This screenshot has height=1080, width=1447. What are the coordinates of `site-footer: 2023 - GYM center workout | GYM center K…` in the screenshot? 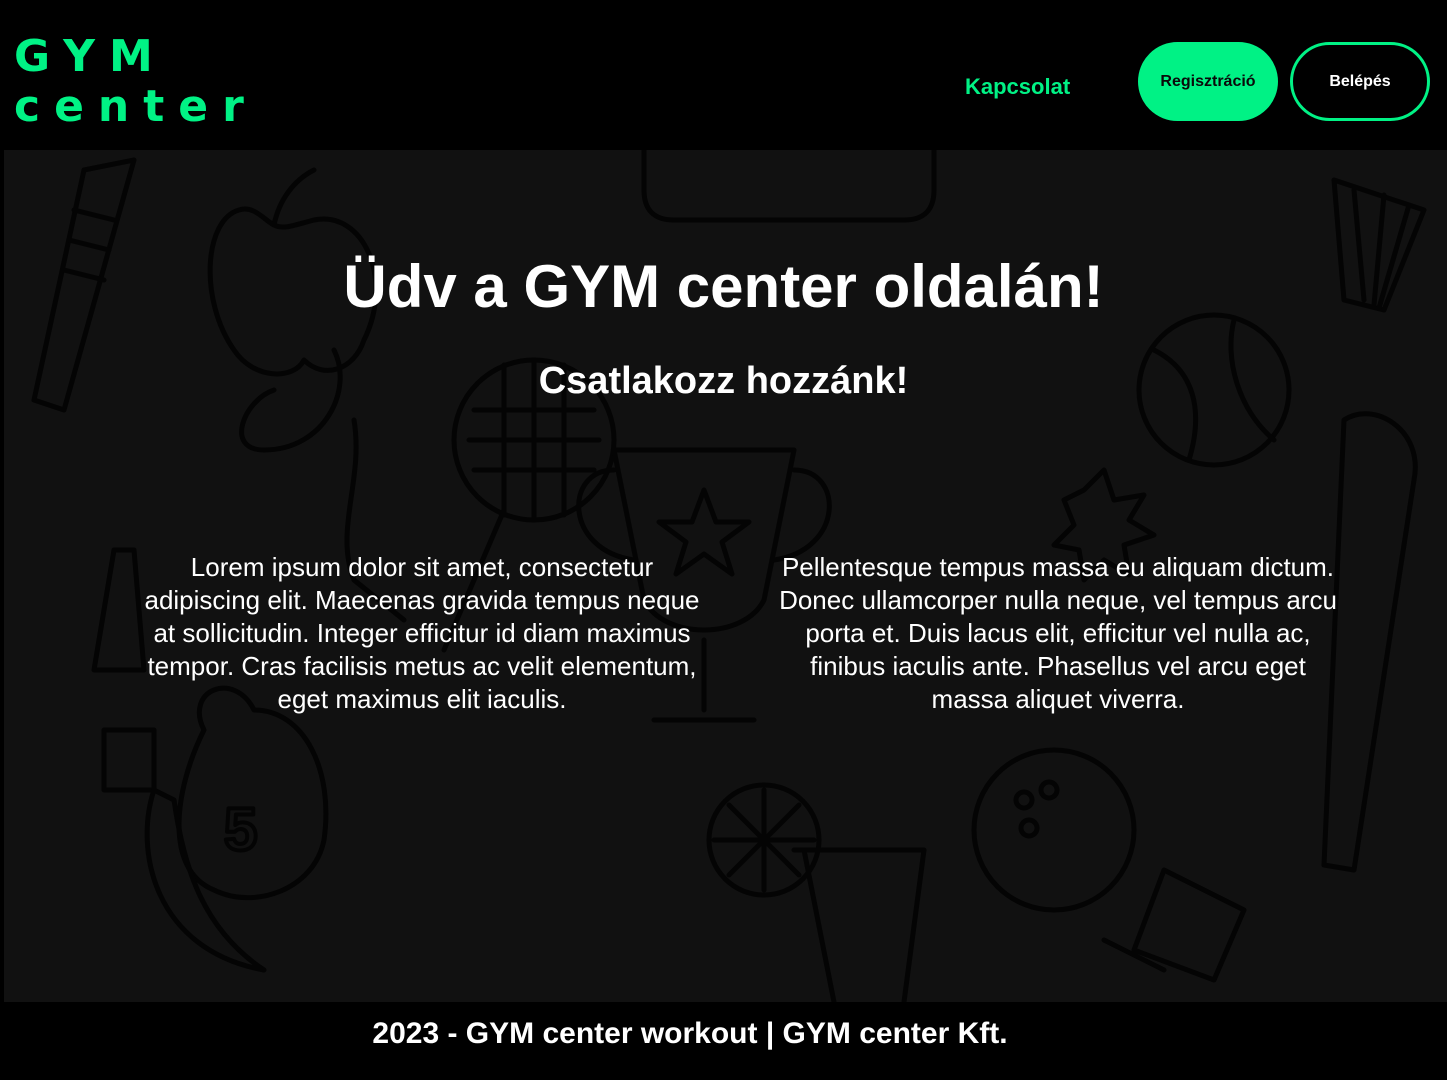 It's located at (723, 1041).